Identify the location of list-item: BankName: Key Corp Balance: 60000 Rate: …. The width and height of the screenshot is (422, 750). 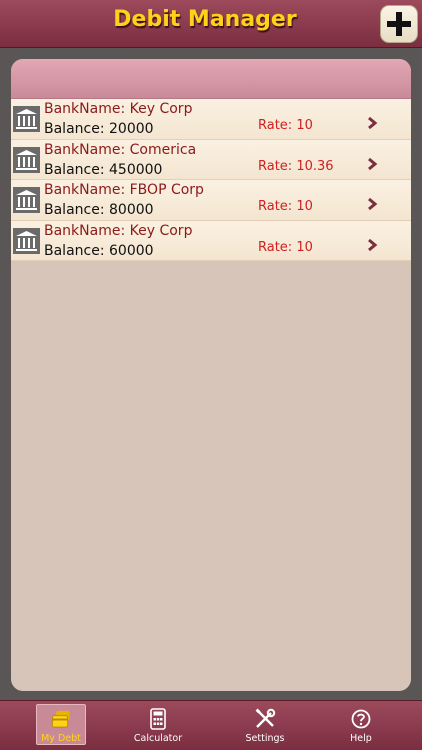
(211, 240).